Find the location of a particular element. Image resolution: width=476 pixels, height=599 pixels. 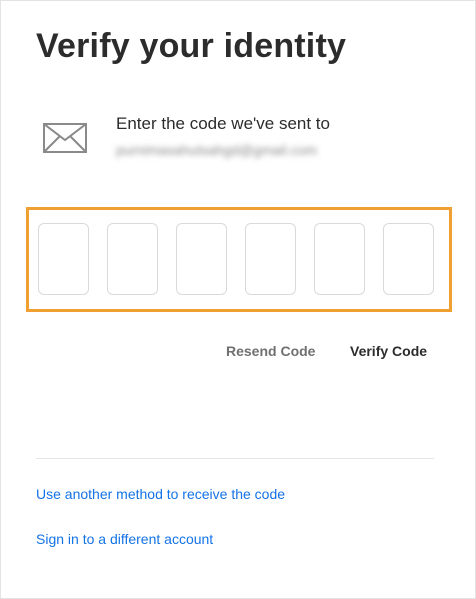

envelope-icon is located at coordinates (65, 138).